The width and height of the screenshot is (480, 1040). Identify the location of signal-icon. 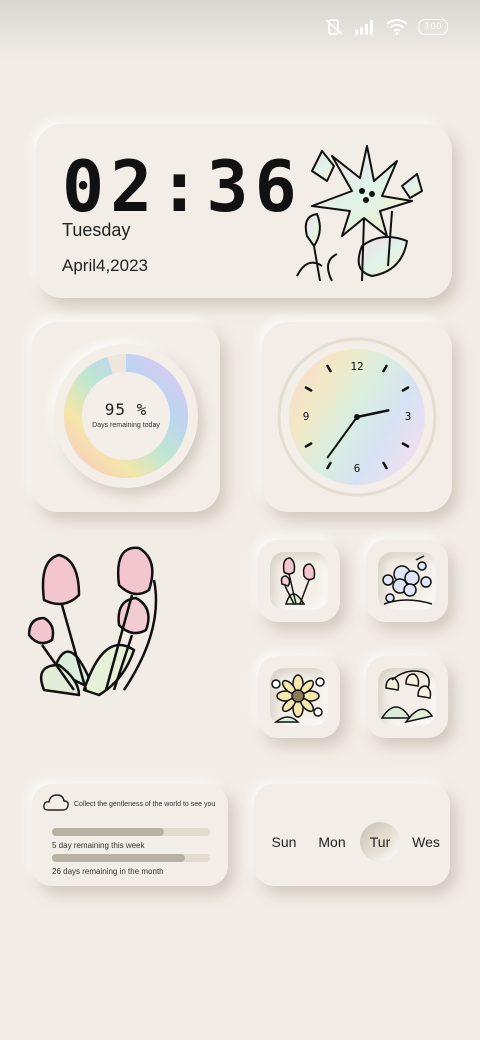
(364, 27).